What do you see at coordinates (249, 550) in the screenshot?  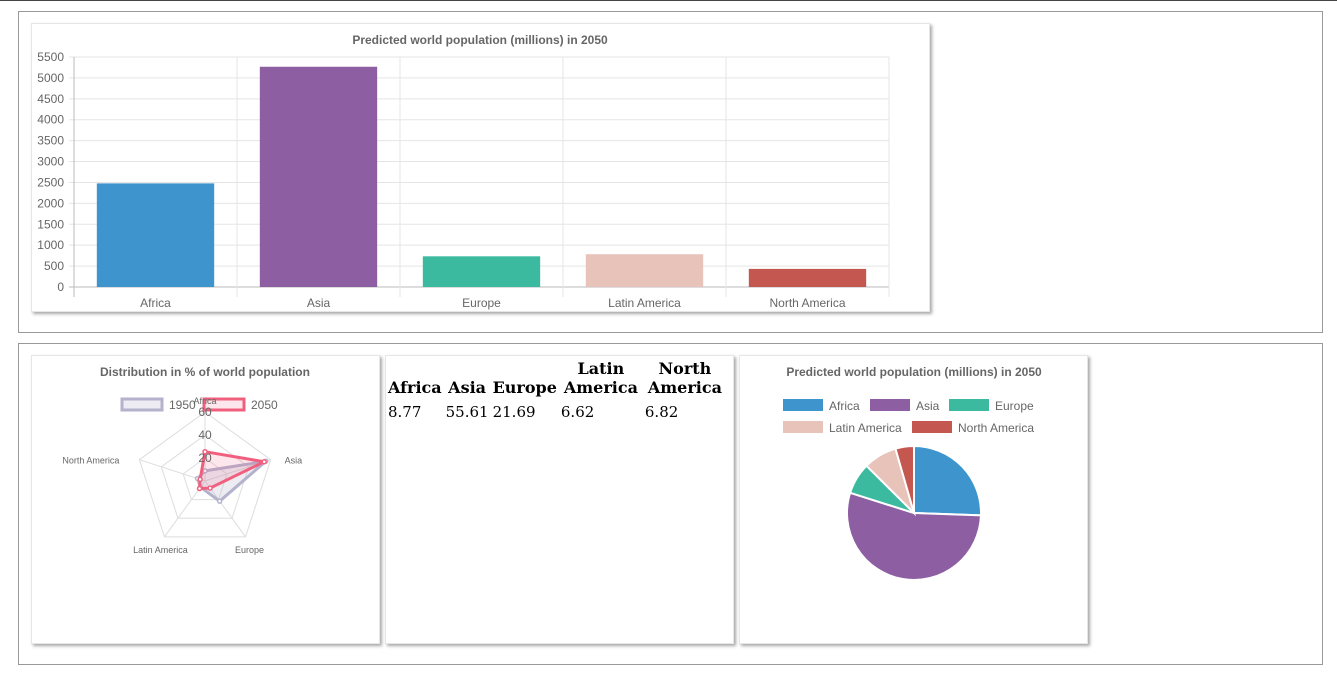 I see `radar-axis-label: Europe` at bounding box center [249, 550].